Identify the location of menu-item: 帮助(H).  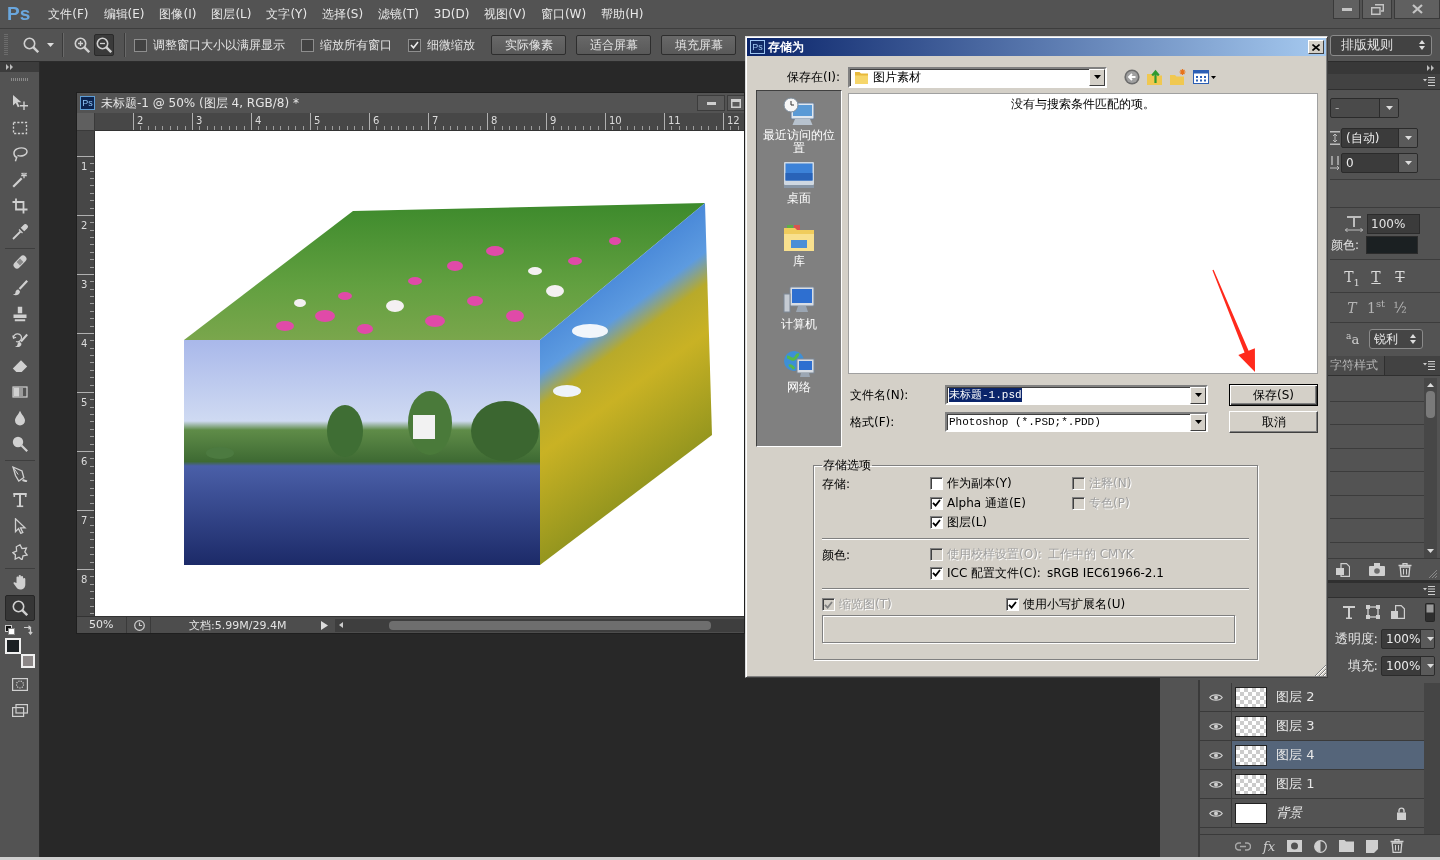
(622, 14).